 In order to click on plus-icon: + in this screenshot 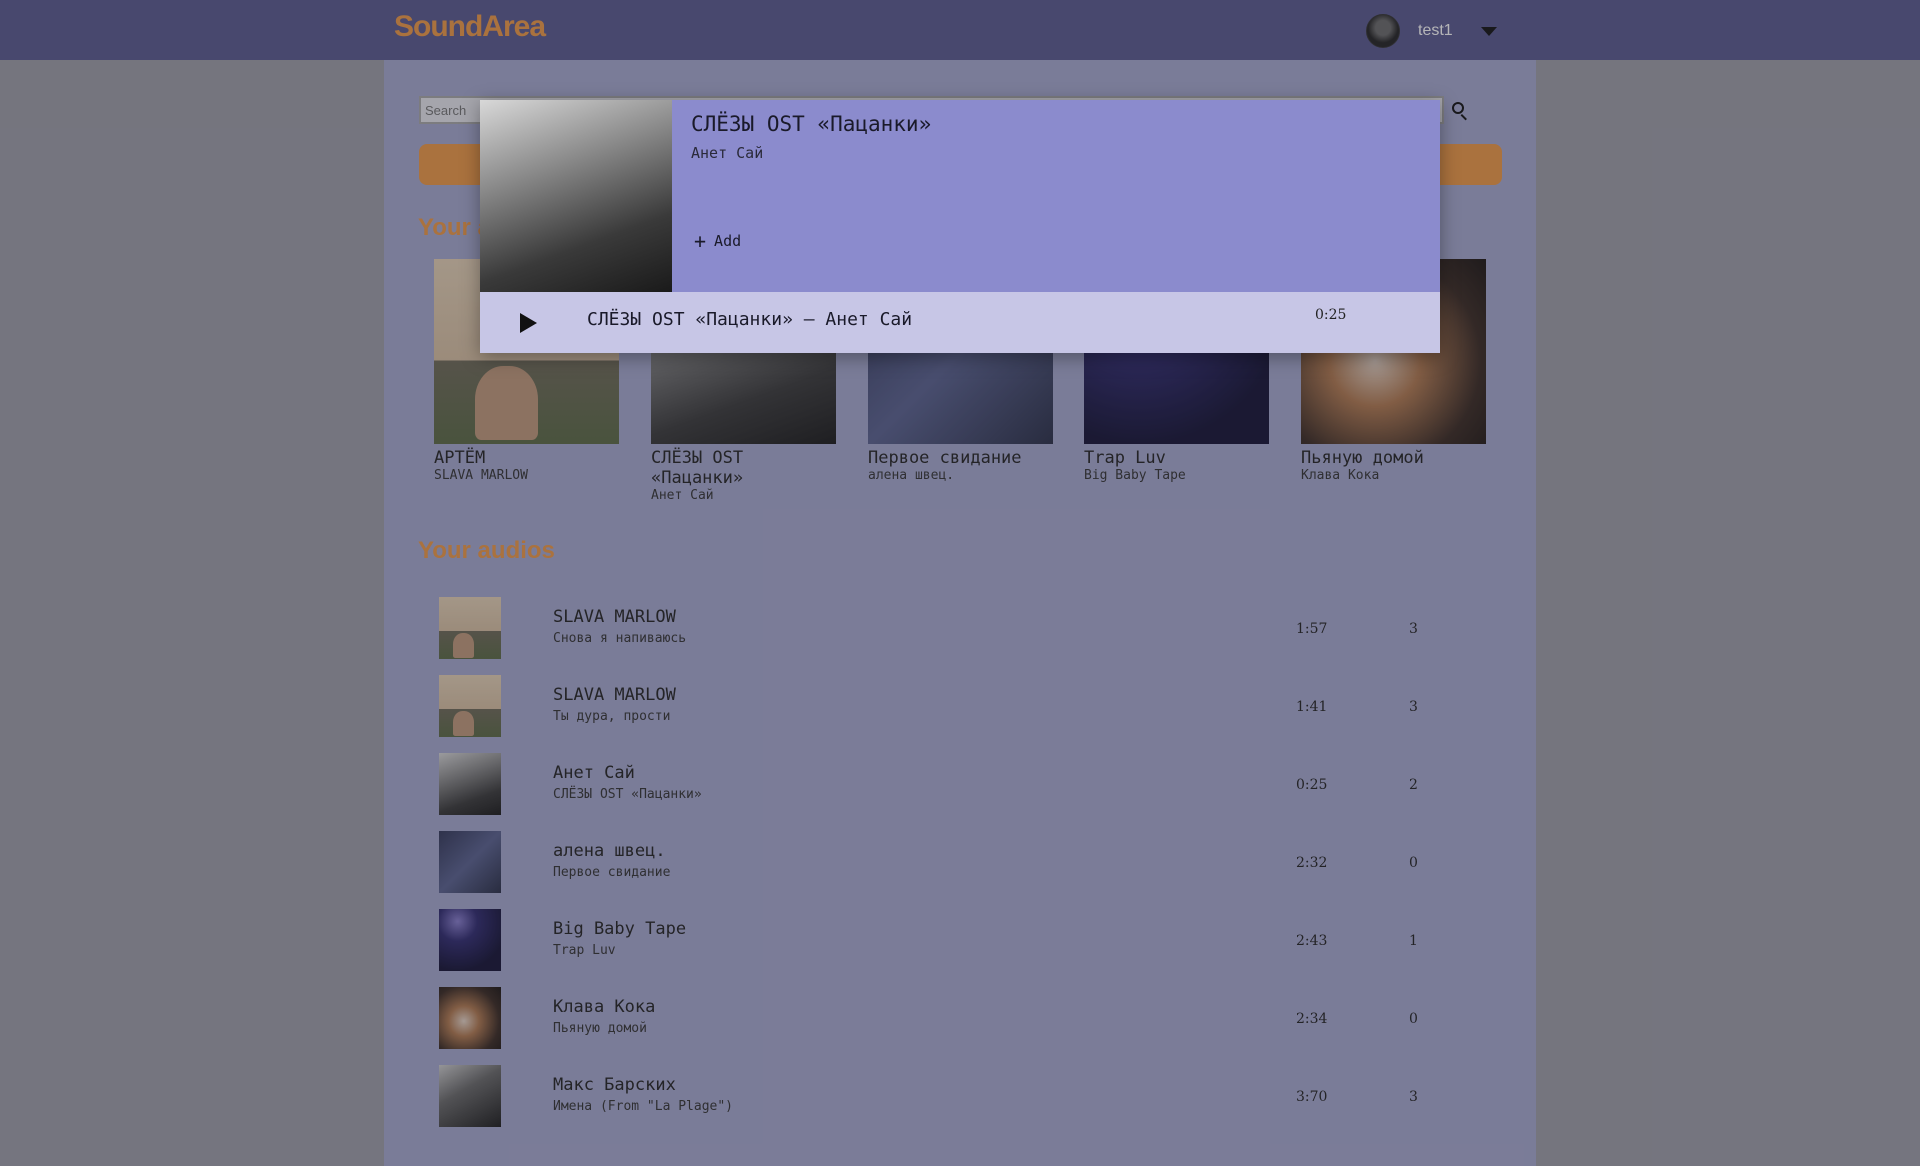, I will do `click(700, 241)`.